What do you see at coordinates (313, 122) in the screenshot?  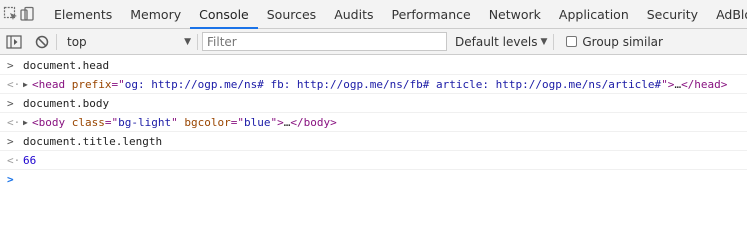 I see `body-close-tag: </body>` at bounding box center [313, 122].